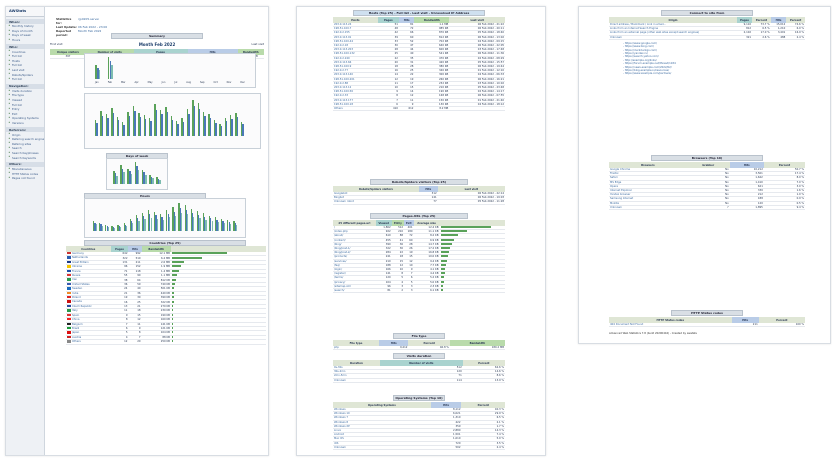 Image resolution: width=832 pixels, height=459 pixels. Describe the element at coordinates (471, 202) in the screenshot. I see `table-cell: 05 Feb 2022 - 11:28` at that location.